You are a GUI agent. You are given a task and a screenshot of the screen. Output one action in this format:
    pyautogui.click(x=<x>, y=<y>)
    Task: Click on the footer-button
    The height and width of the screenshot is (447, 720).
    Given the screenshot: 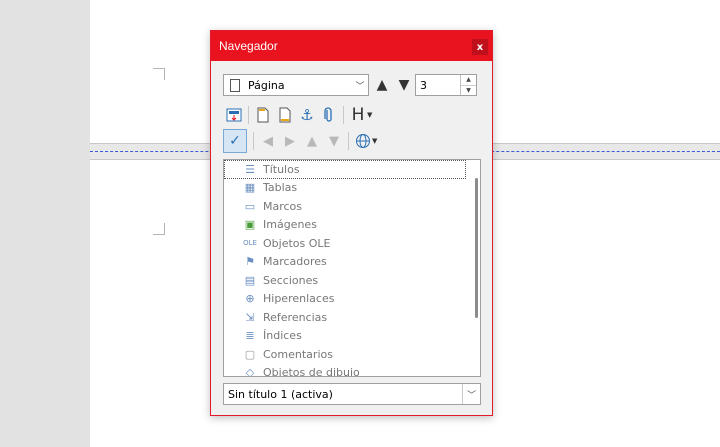 What is the action you would take?
    pyautogui.click(x=285, y=115)
    